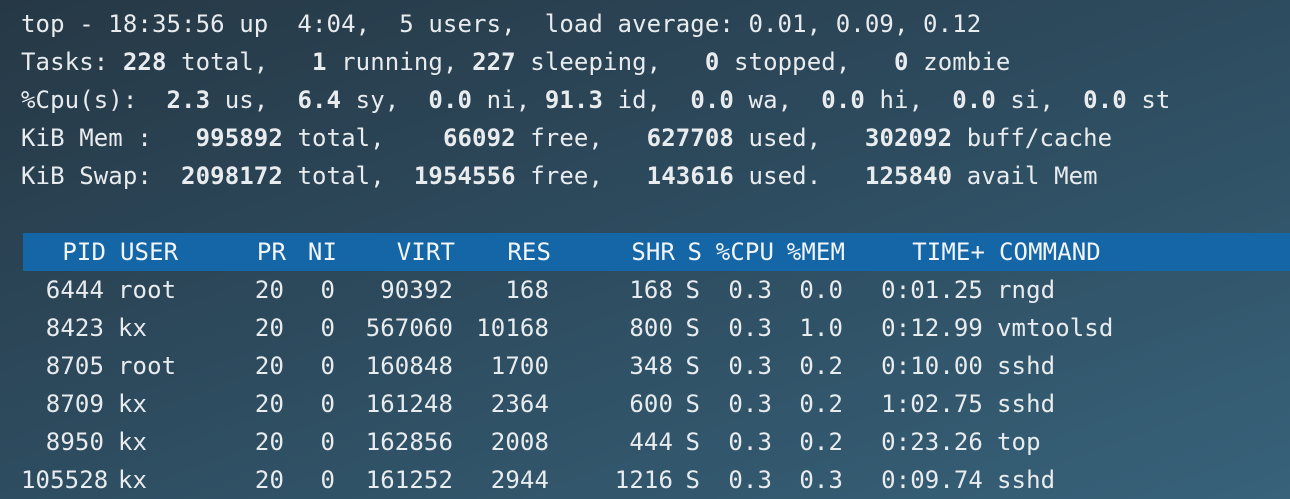 The image size is (1290, 499). Describe the element at coordinates (690, 138) in the screenshot. I see `mem-used: 627708` at that location.